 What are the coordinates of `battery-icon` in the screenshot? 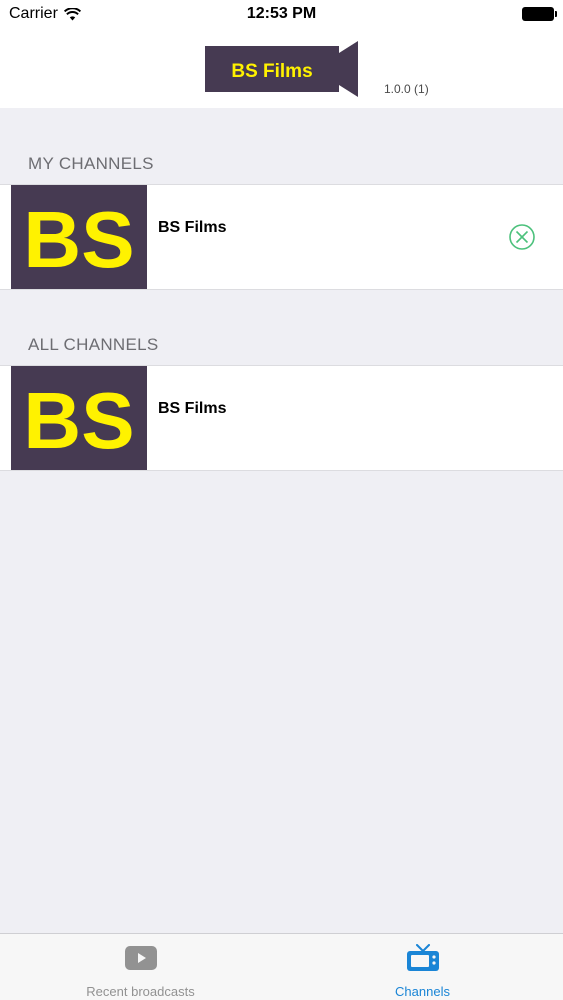 It's located at (539, 14).